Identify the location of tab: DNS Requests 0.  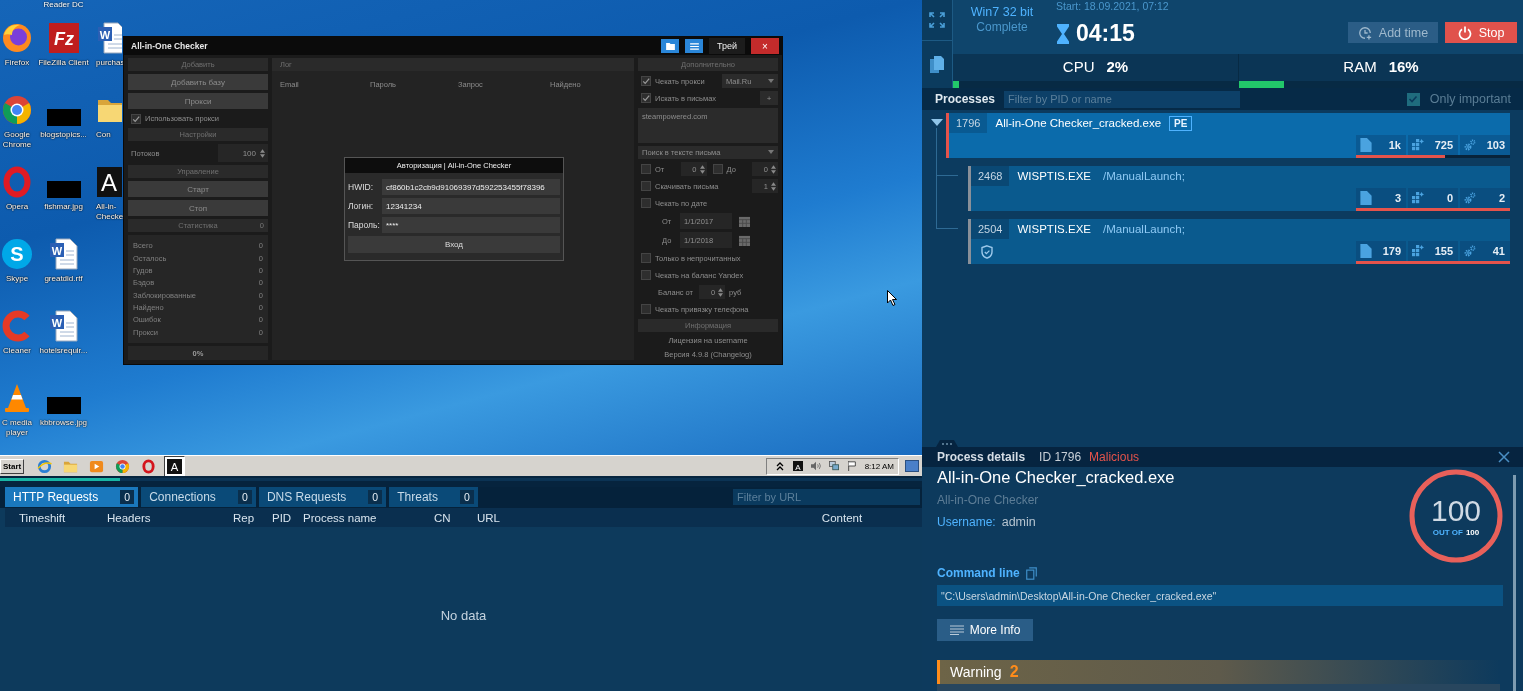
(322, 497).